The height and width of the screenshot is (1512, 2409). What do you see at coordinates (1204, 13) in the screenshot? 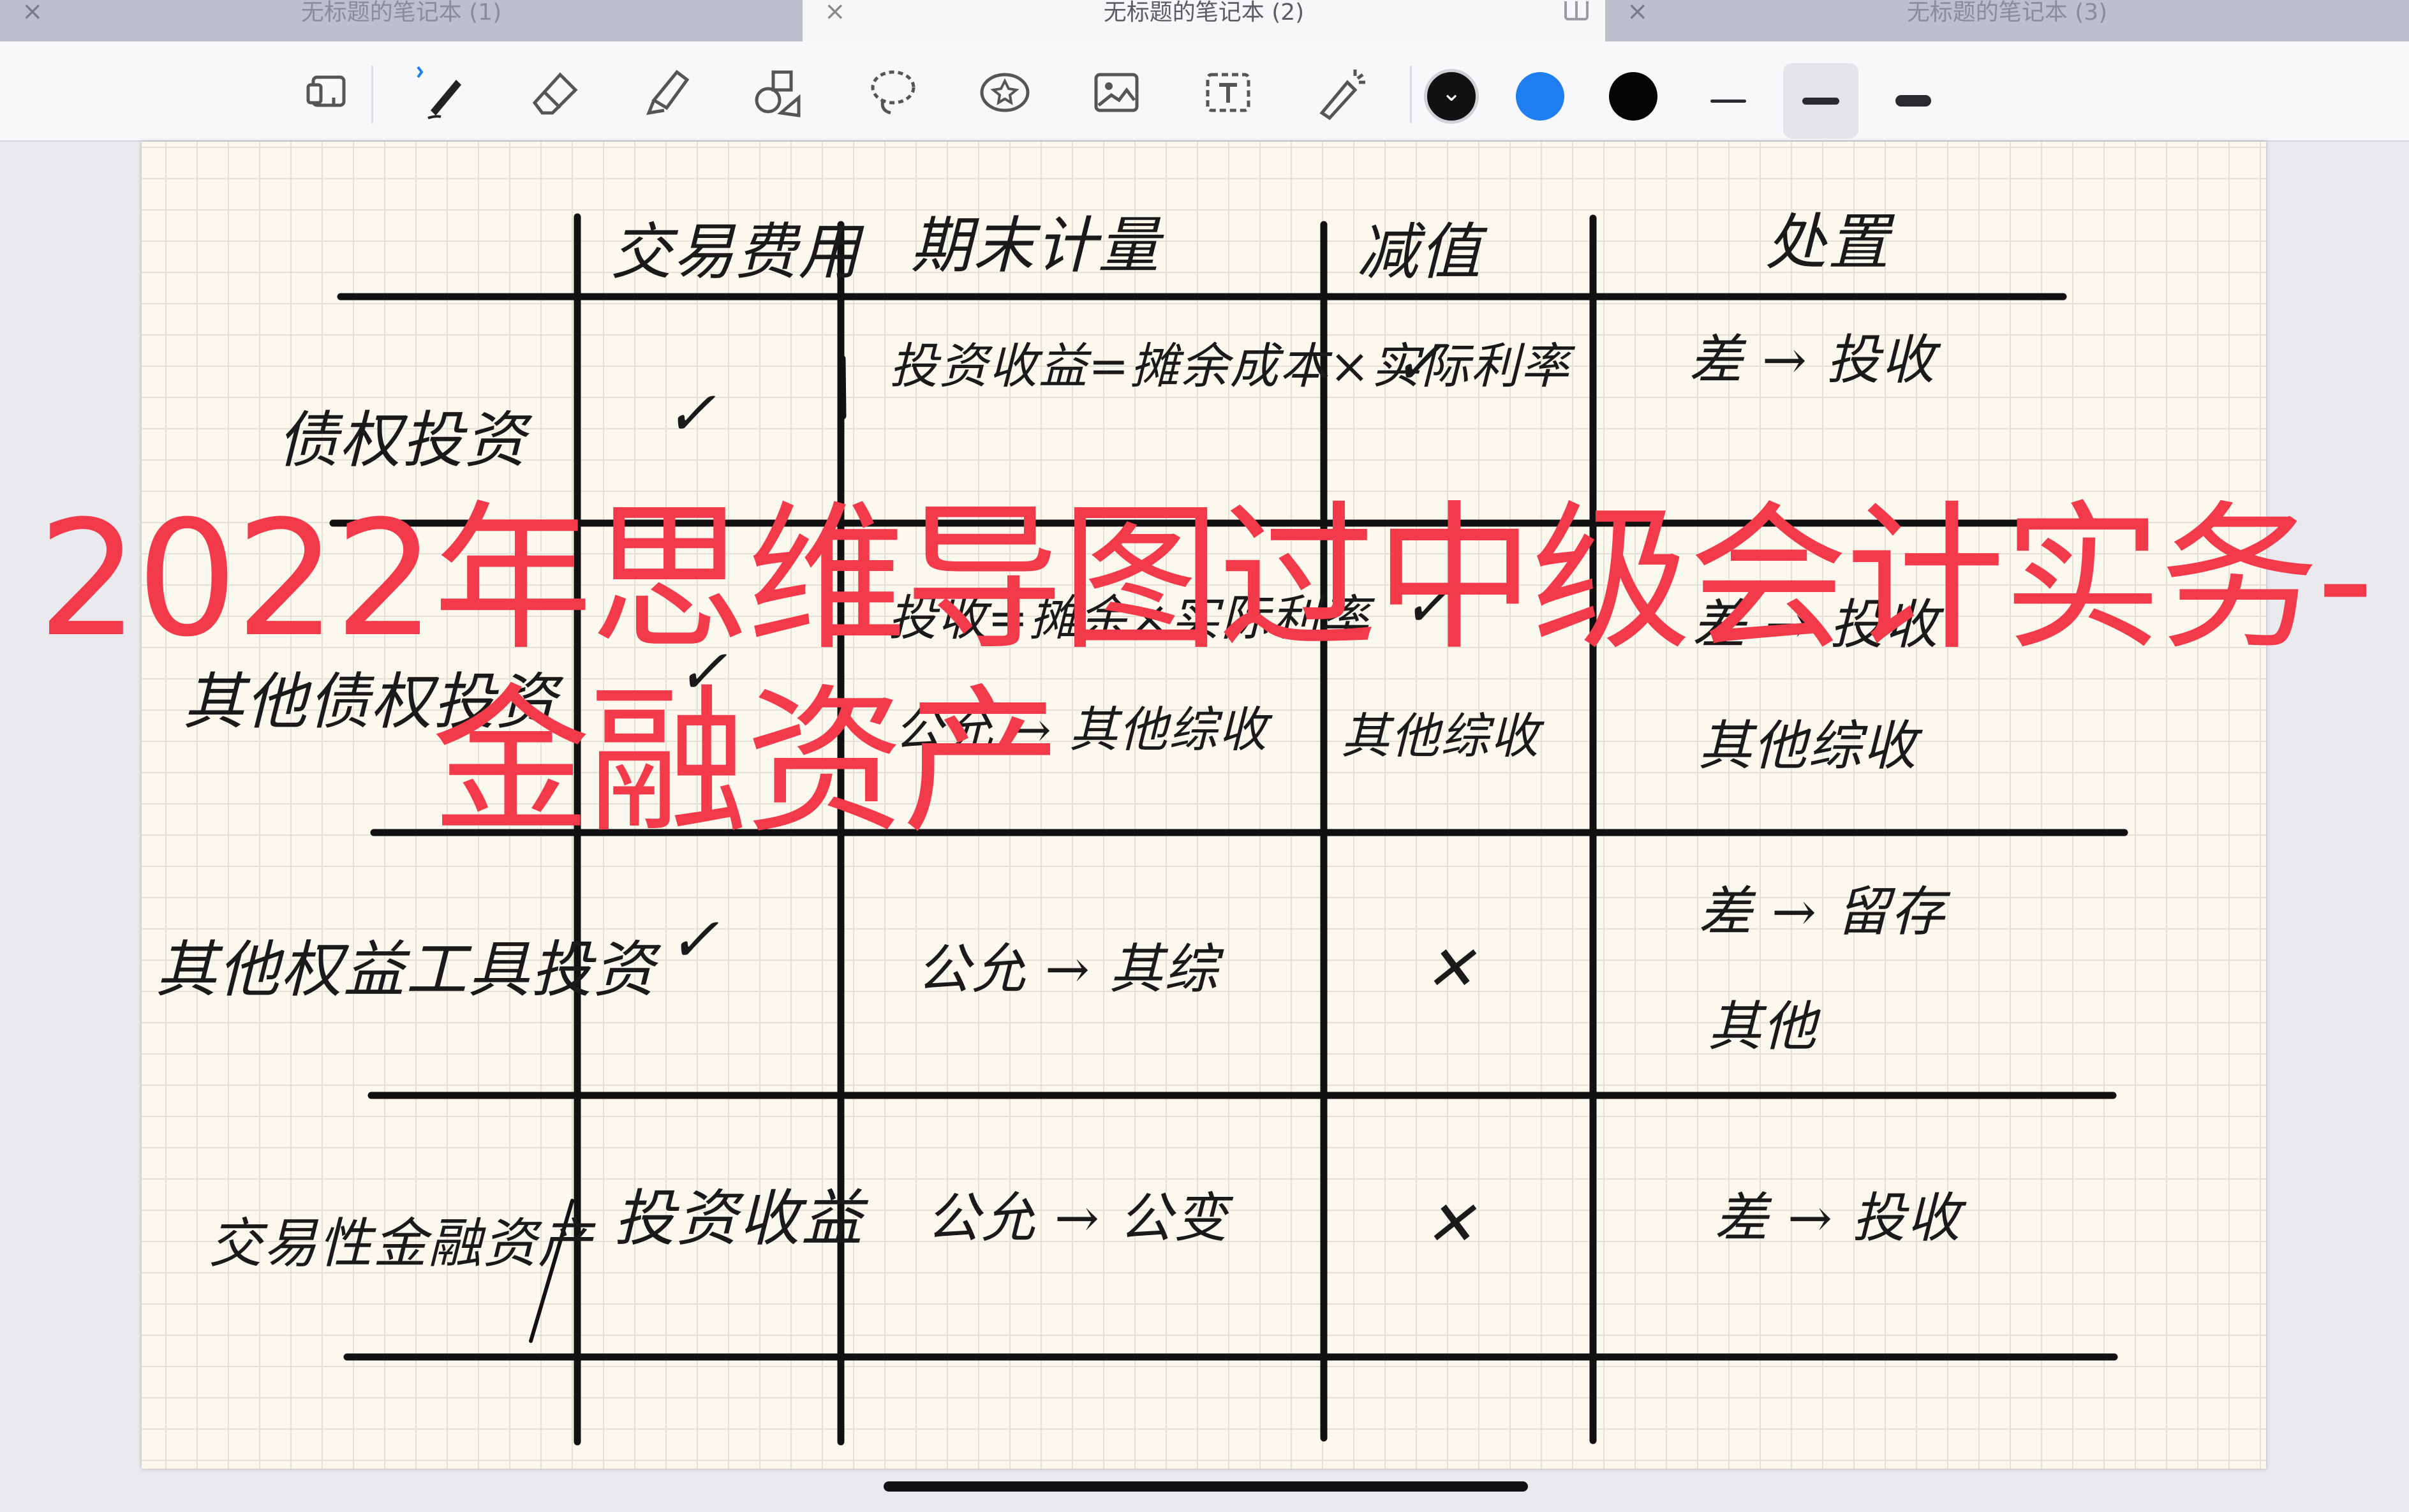
I see `tab-title: 无标题的笔记本 (2)` at bounding box center [1204, 13].